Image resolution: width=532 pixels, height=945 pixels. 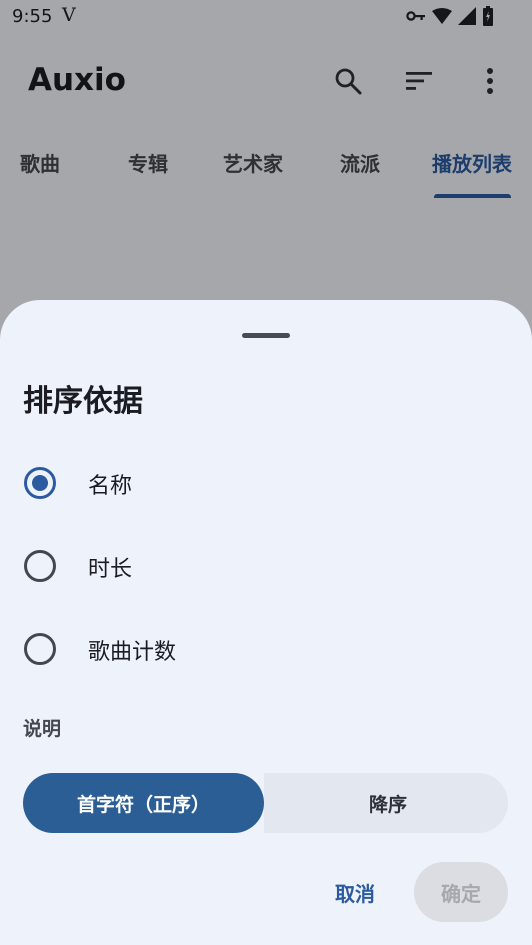 What do you see at coordinates (266, 566) in the screenshot?
I see `sort-option-duration: 时长` at bounding box center [266, 566].